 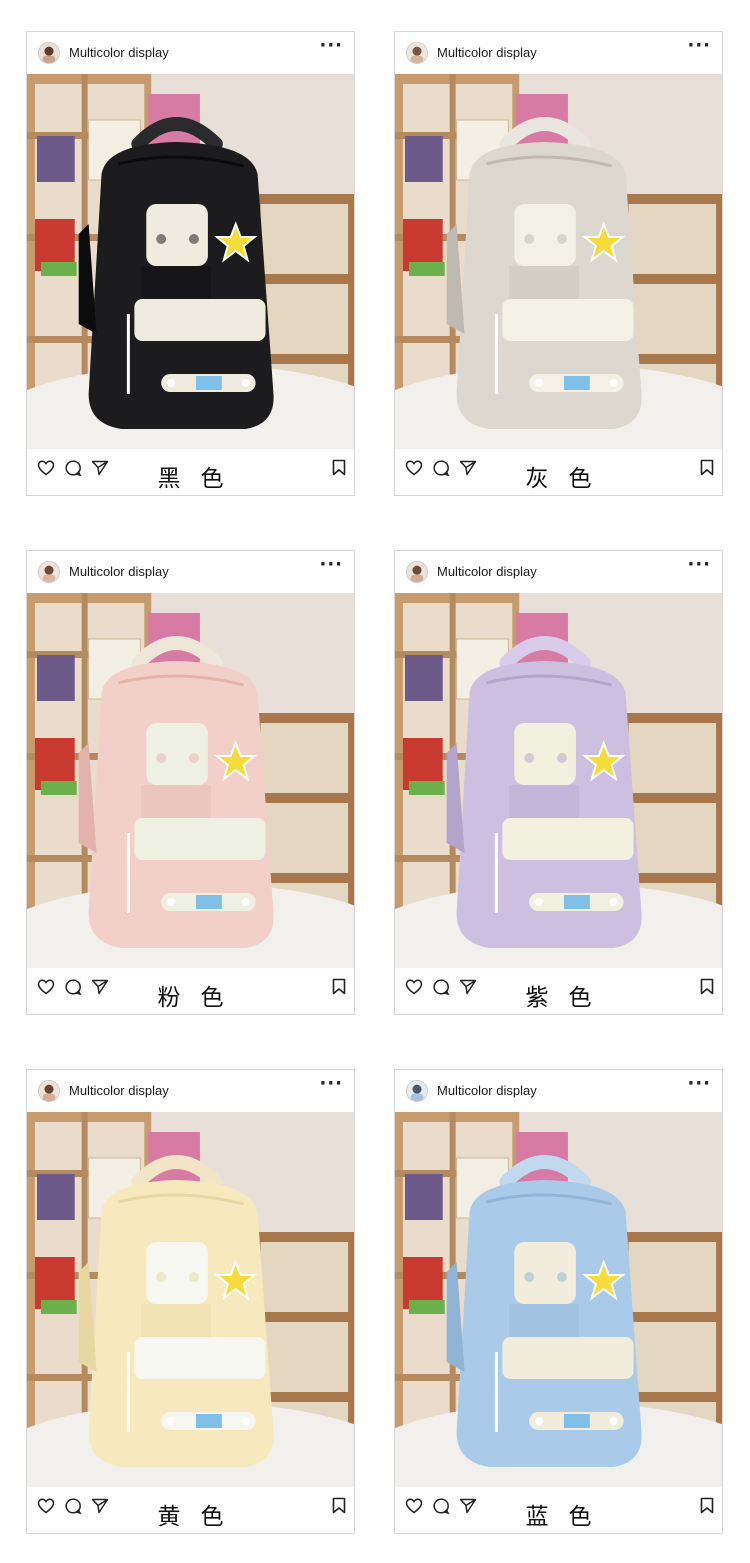 I want to click on post-card-purple: Multicolor display ··· 紫色, so click(x=558, y=782).